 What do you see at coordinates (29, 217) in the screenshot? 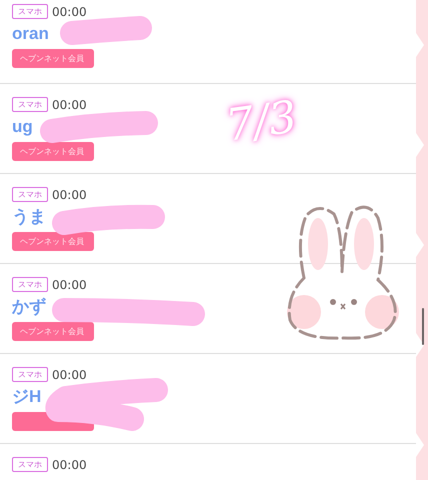
I see `user-name: うま` at bounding box center [29, 217].